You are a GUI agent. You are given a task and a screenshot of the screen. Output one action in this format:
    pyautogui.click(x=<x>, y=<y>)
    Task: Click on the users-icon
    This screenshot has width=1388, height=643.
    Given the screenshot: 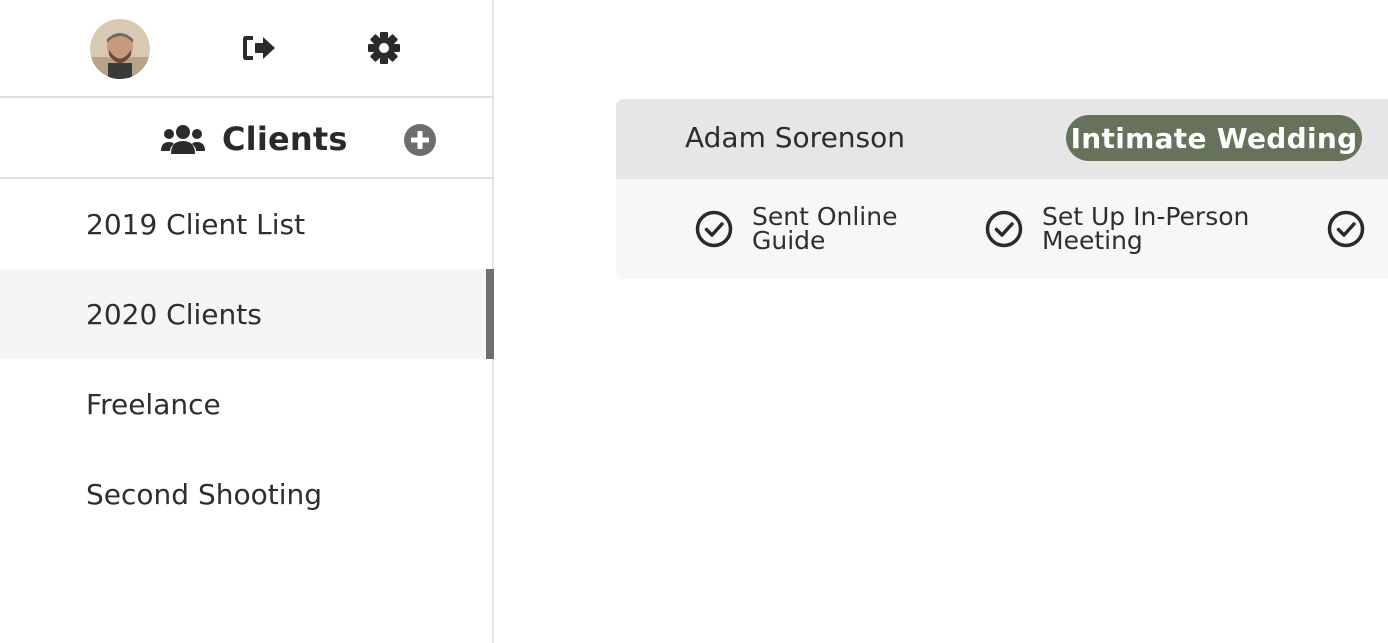 What is the action you would take?
    pyautogui.click(x=183, y=139)
    